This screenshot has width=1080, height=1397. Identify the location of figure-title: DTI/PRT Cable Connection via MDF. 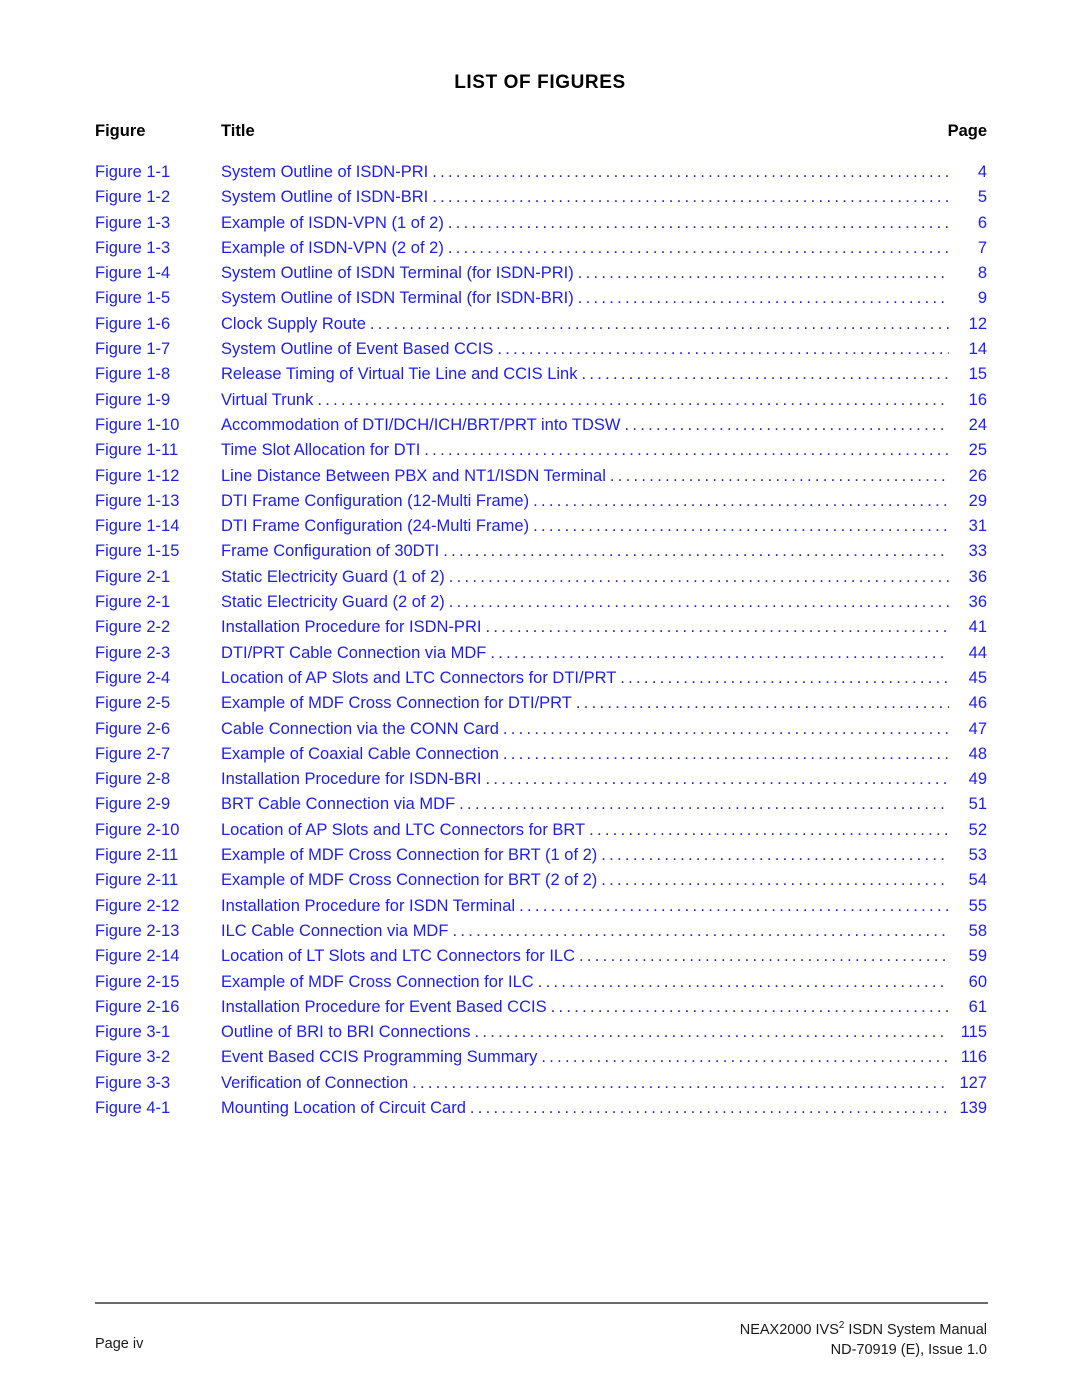
(354, 652).